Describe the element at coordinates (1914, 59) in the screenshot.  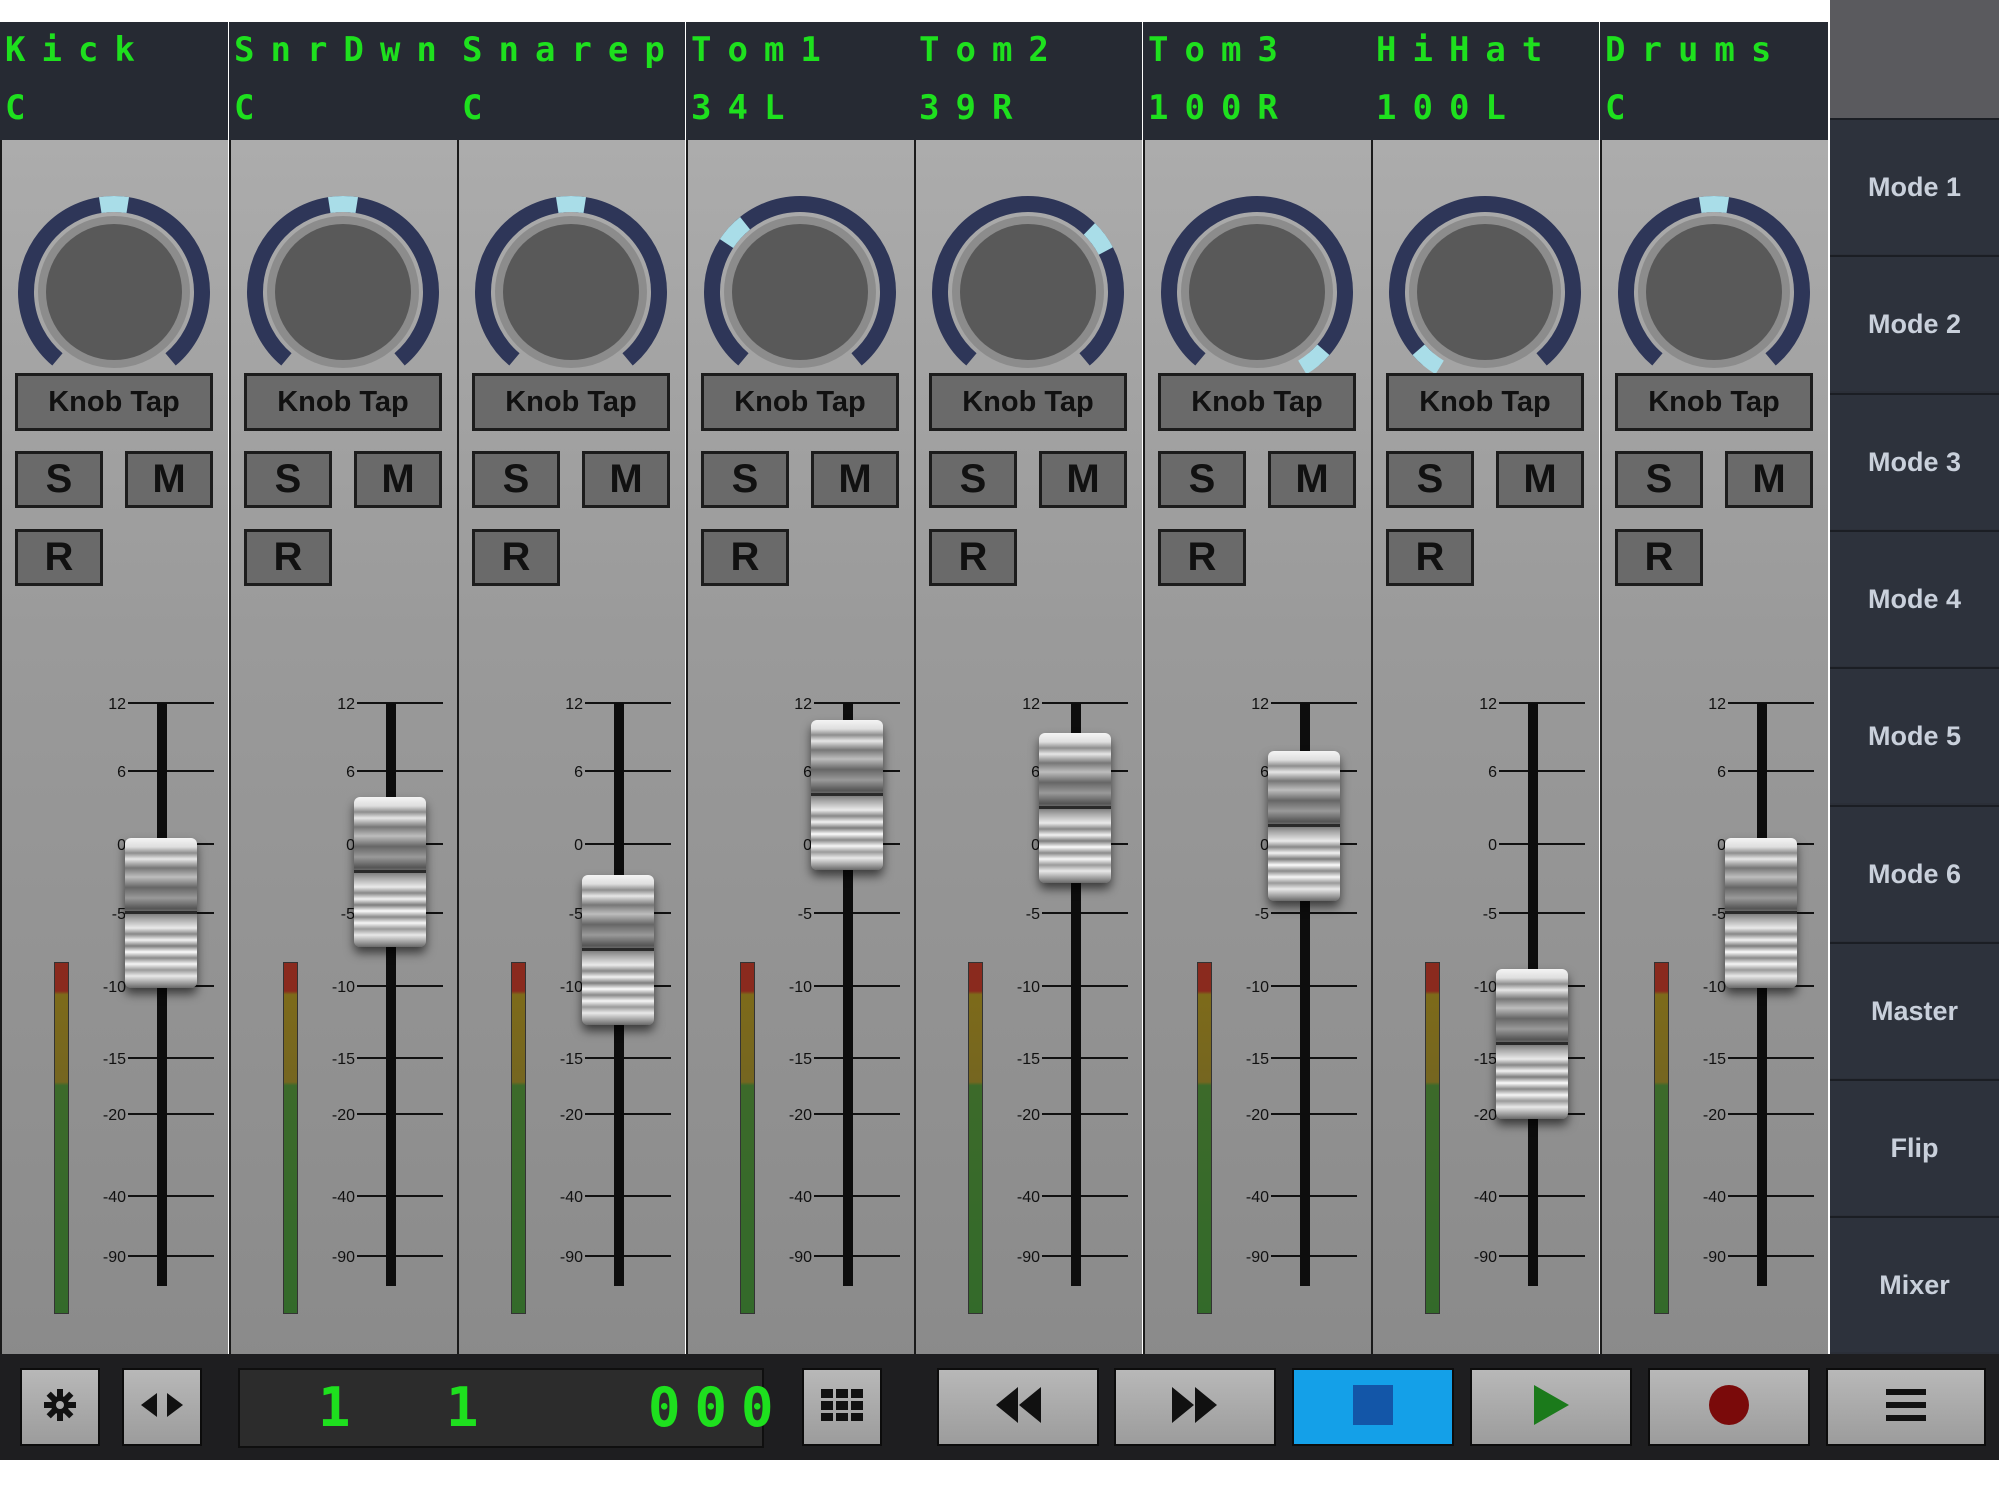
I see `corner-panel` at that location.